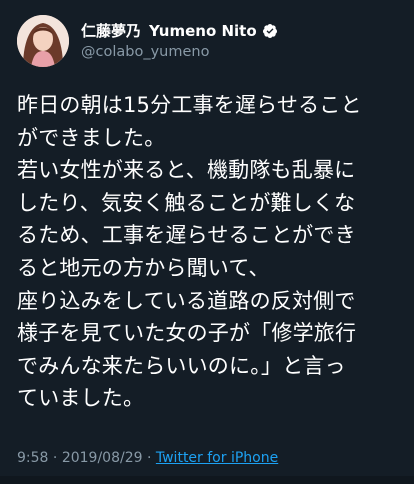  What do you see at coordinates (186, 170) in the screenshot?
I see `tweet-line: 若い女性が来ると、機動隊も乱暴に` at bounding box center [186, 170].